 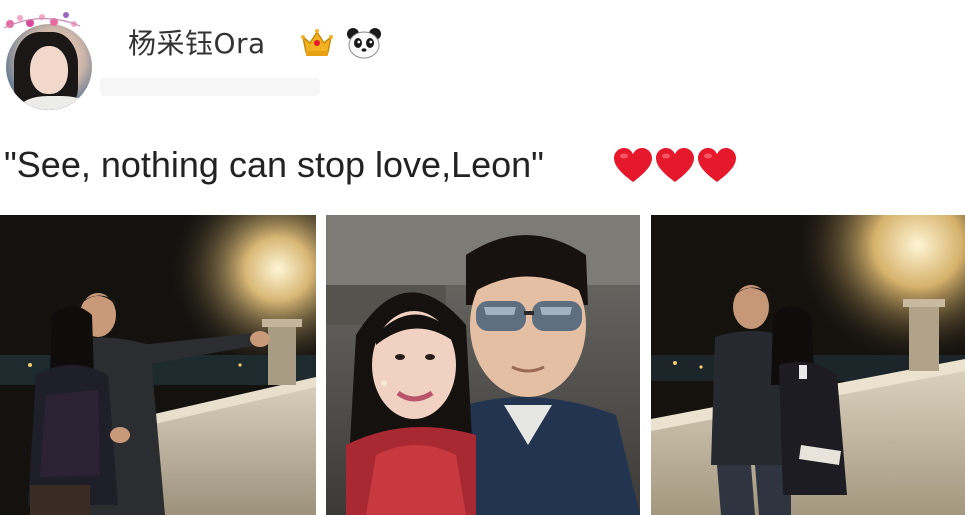 I want to click on avatar-face, so click(x=49, y=70).